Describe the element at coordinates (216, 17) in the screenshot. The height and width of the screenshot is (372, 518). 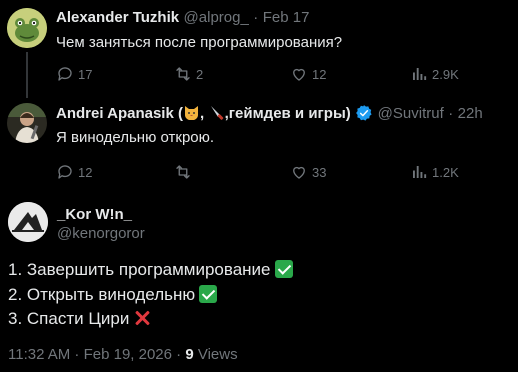
I see `author-handle: @alprog_` at that location.